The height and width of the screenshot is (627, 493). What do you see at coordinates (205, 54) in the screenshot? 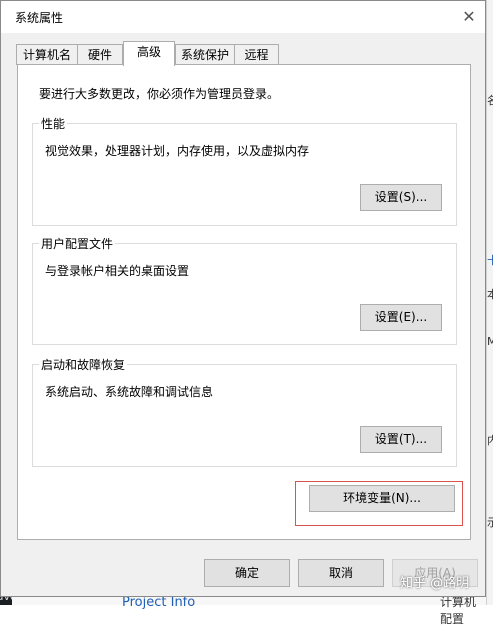
I see `tab-system-protection: 系统保护` at bounding box center [205, 54].